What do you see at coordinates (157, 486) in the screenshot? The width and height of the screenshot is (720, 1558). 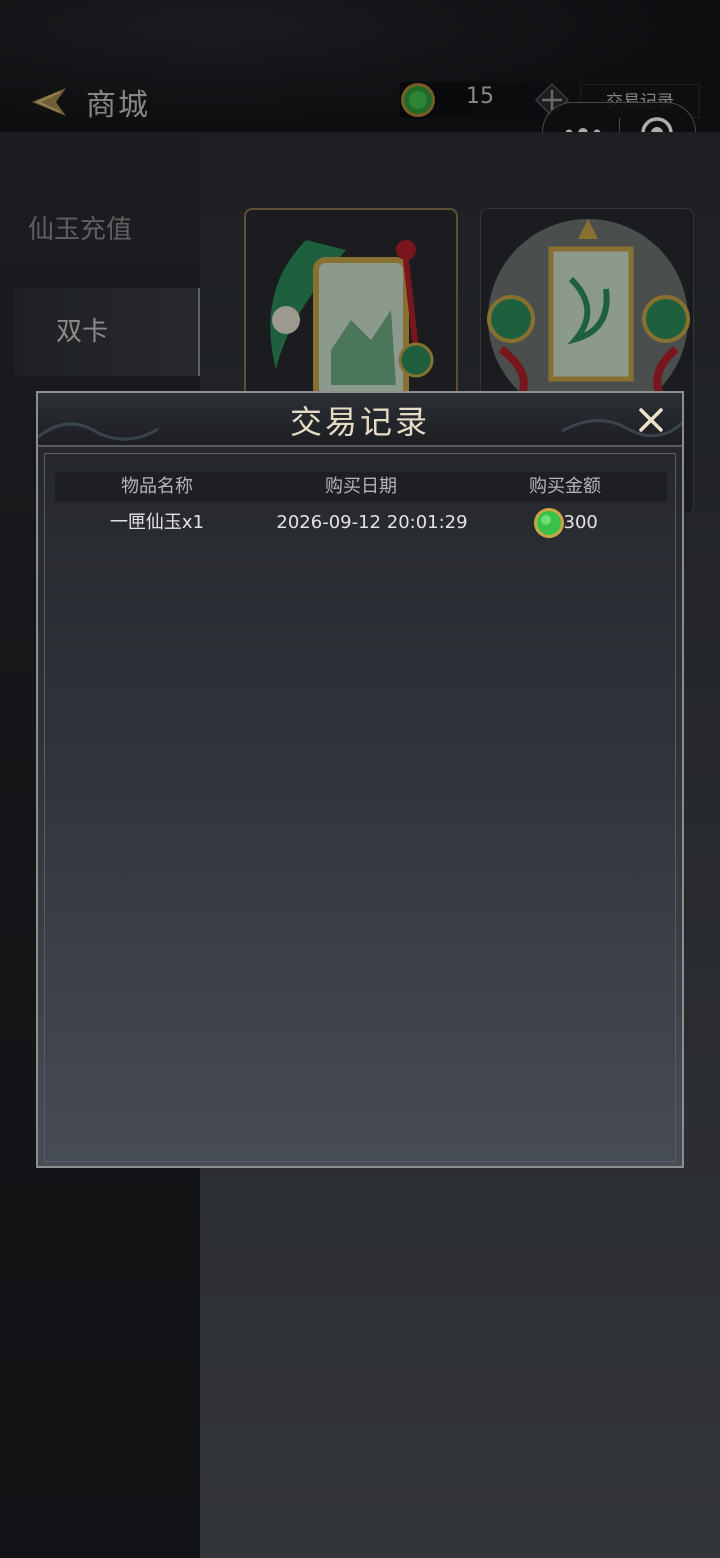 I see `column-header-item-name: 物品名称` at bounding box center [157, 486].